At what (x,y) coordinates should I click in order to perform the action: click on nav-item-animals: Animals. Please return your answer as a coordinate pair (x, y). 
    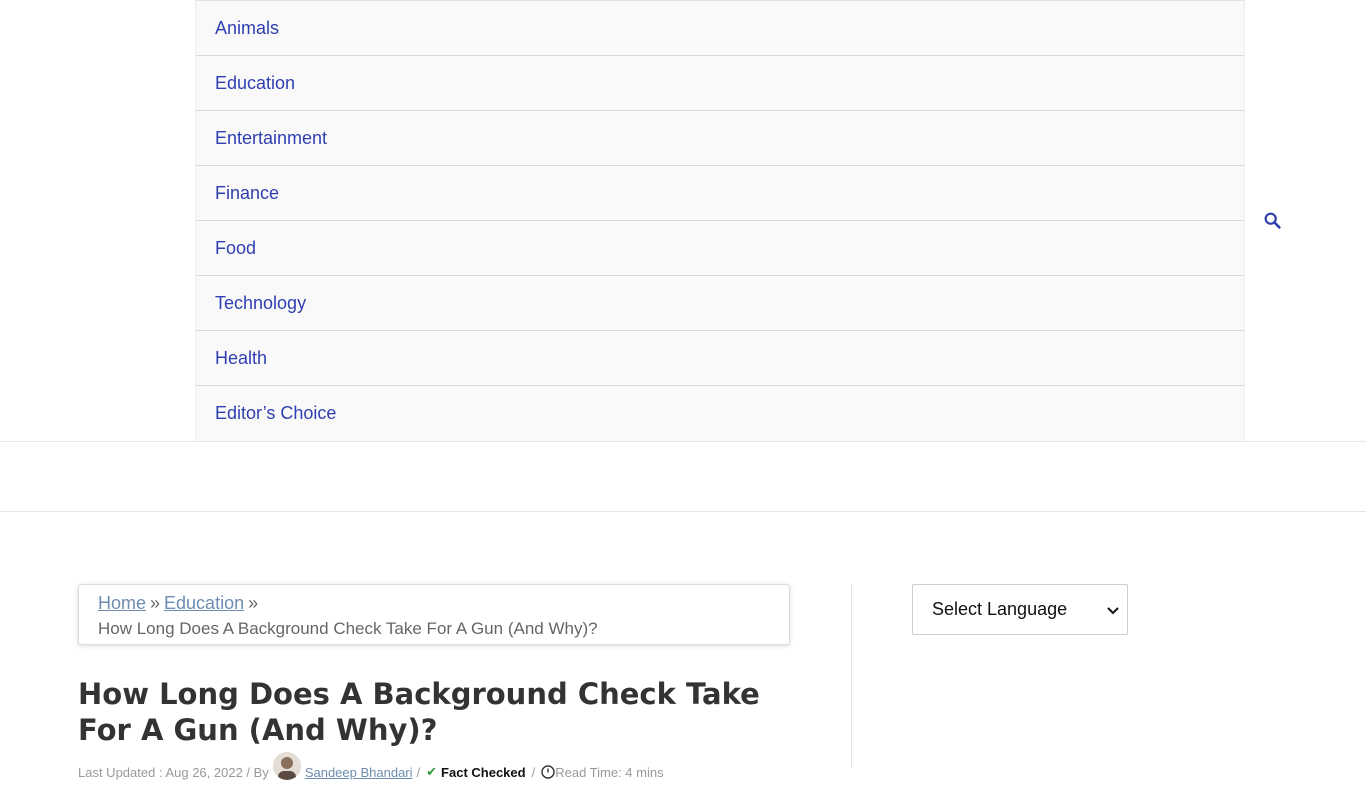
    Looking at the image, I should click on (720, 28).